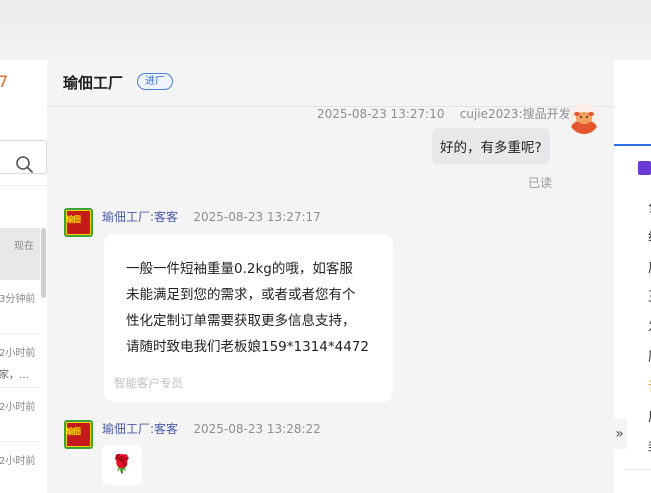 This screenshot has height=493, width=651. What do you see at coordinates (148, 383) in the screenshot?
I see `message-footer: 智能客户专员` at bounding box center [148, 383].